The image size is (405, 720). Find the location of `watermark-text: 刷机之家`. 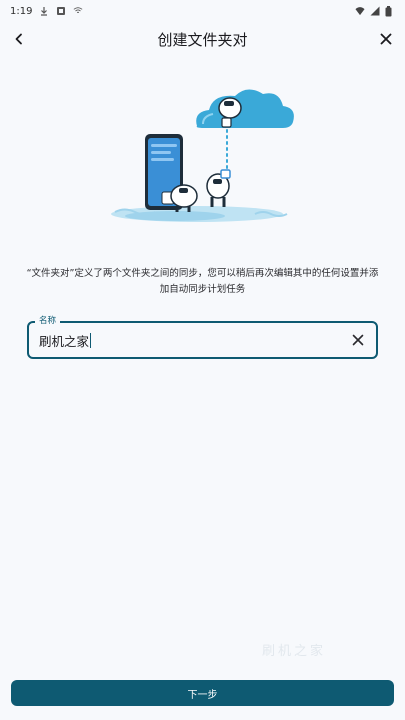

watermark-text: 刷机之家 is located at coordinates (294, 651).